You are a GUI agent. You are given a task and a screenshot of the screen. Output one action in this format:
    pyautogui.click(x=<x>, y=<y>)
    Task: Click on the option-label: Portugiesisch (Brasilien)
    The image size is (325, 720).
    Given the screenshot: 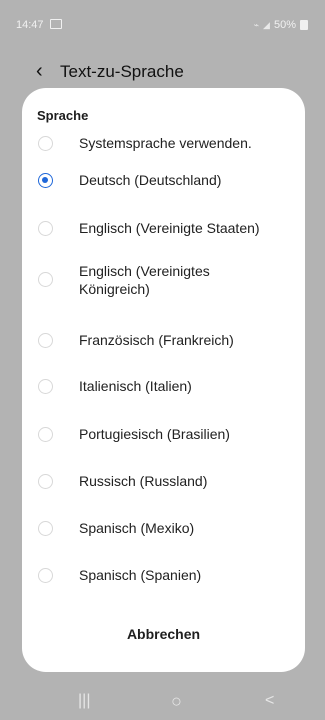 What is the action you would take?
    pyautogui.click(x=154, y=434)
    